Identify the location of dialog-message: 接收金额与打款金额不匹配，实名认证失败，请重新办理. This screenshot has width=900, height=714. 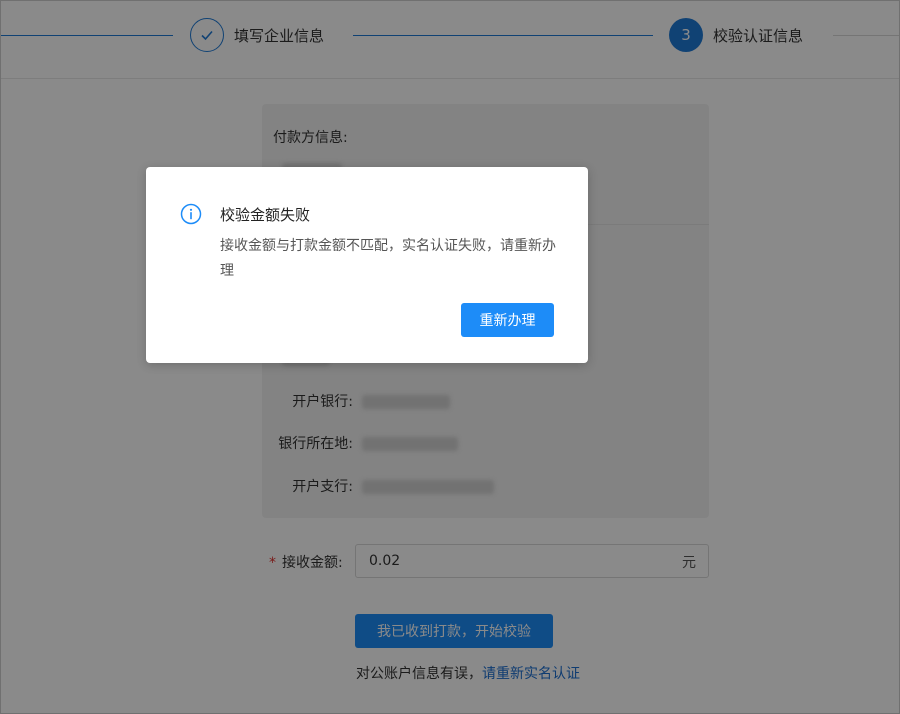
(388, 258).